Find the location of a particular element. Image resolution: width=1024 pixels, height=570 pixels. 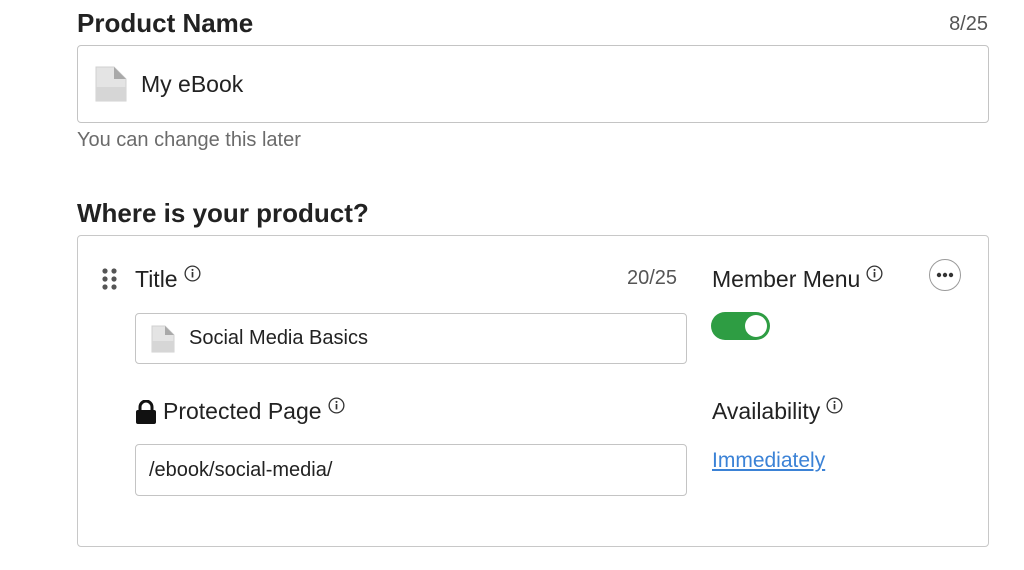

drag-handle-icon is located at coordinates (110, 279).